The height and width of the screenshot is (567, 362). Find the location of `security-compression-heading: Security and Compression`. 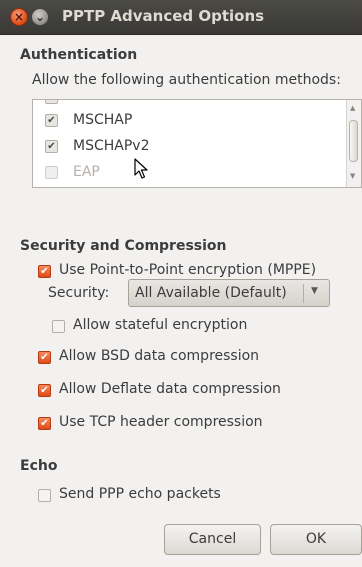

security-compression-heading: Security and Compression is located at coordinates (123, 246).